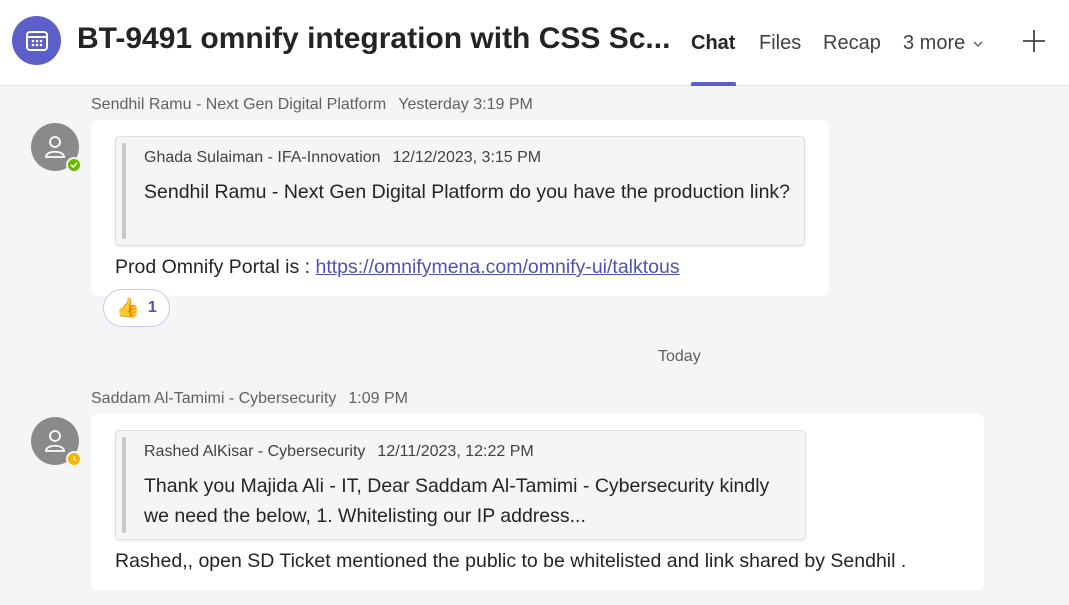 The height and width of the screenshot is (605, 1069). Describe the element at coordinates (934, 43) in the screenshot. I see `more-tabs-label: 3 more` at that location.